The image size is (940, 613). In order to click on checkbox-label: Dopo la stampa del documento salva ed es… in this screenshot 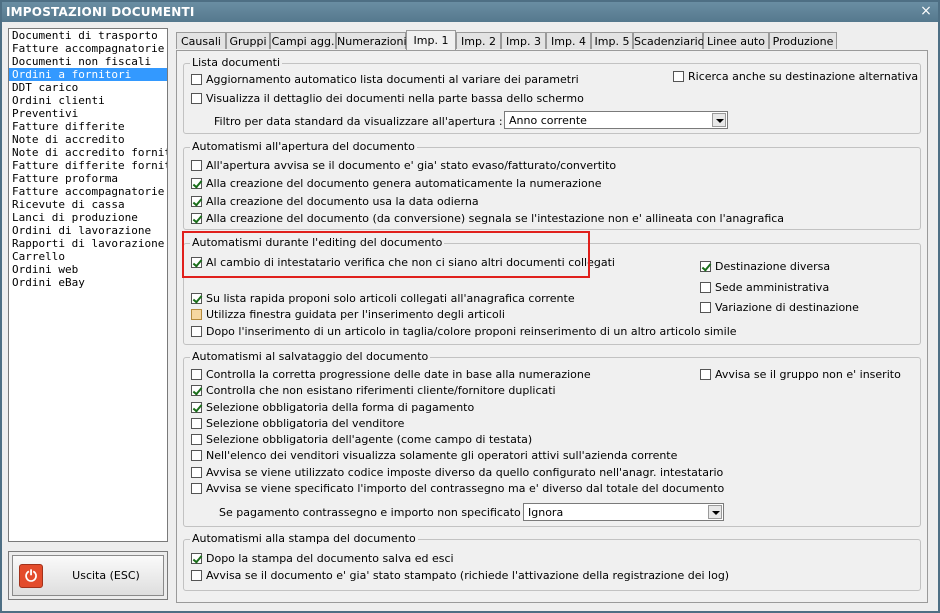, I will do `click(330, 558)`.